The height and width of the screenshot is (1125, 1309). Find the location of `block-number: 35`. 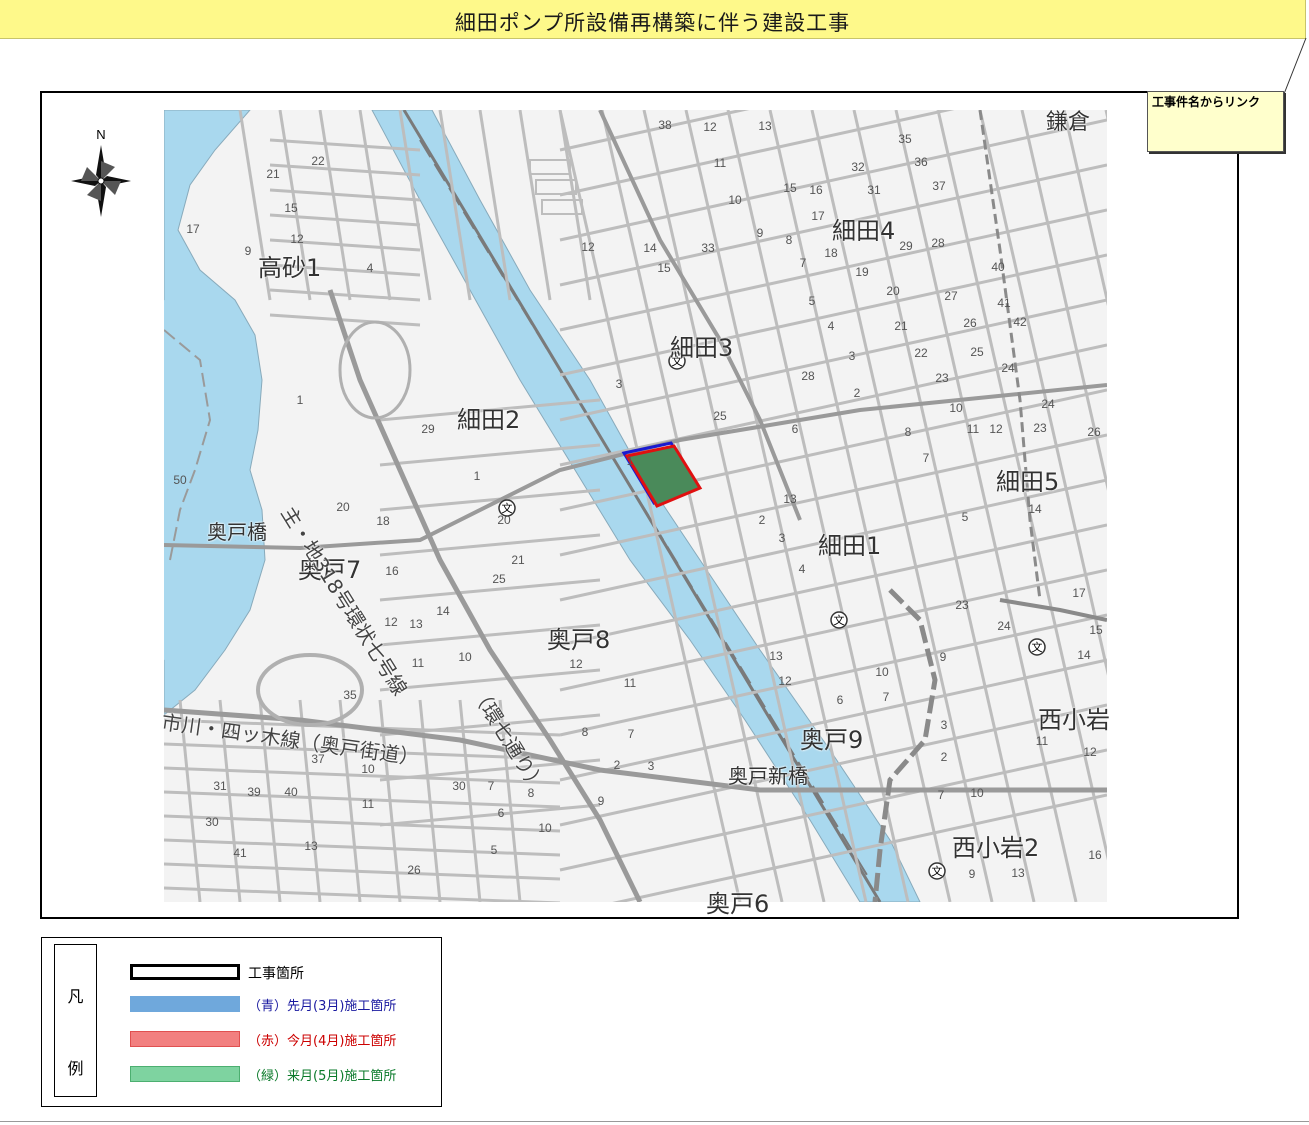

block-number: 35 is located at coordinates (350, 695).